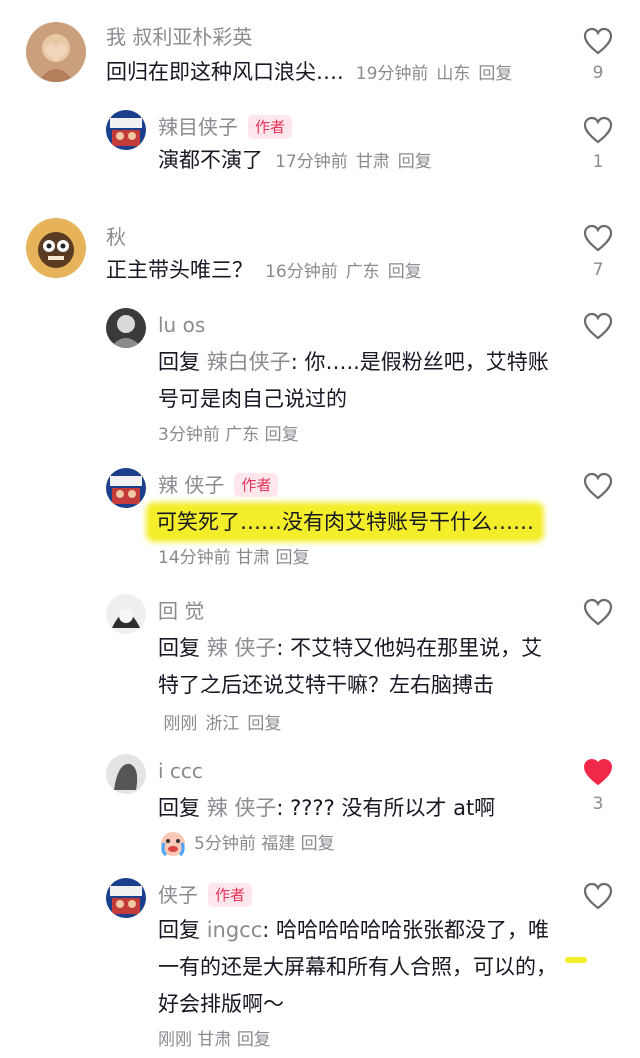 This screenshot has height=1058, width=640. I want to click on timestamp: 5分钟前, so click(225, 844).